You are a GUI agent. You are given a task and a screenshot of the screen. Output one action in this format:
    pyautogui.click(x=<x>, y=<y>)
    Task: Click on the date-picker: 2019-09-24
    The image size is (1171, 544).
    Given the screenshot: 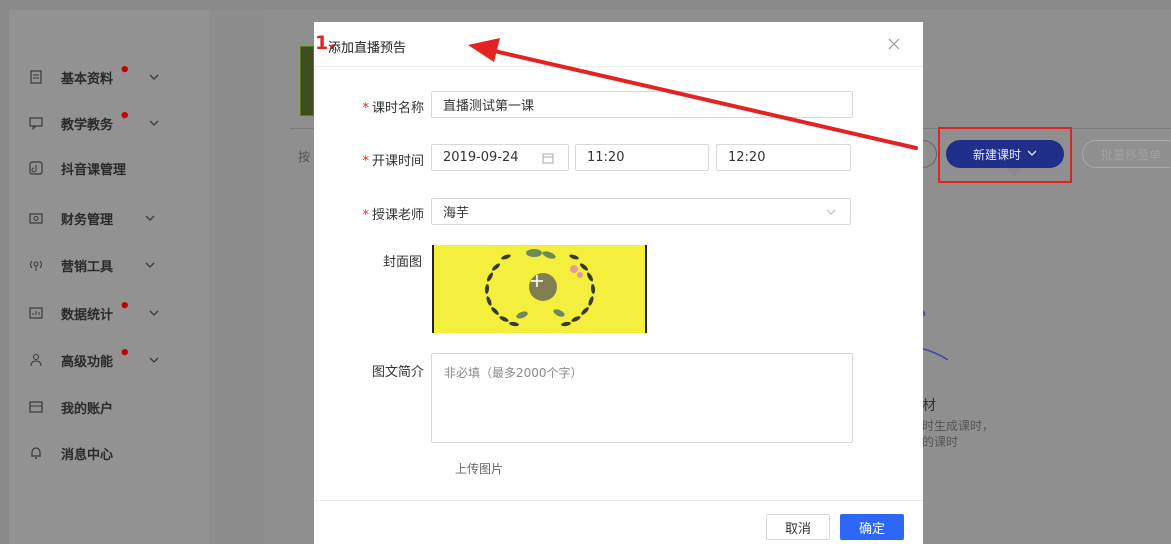 What is the action you would take?
    pyautogui.click(x=500, y=157)
    